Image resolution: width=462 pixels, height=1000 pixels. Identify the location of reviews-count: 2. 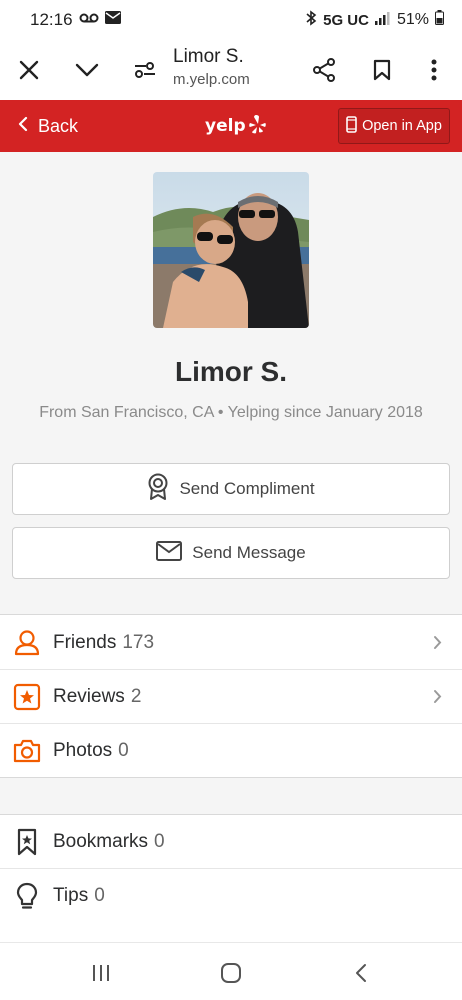
(136, 696).